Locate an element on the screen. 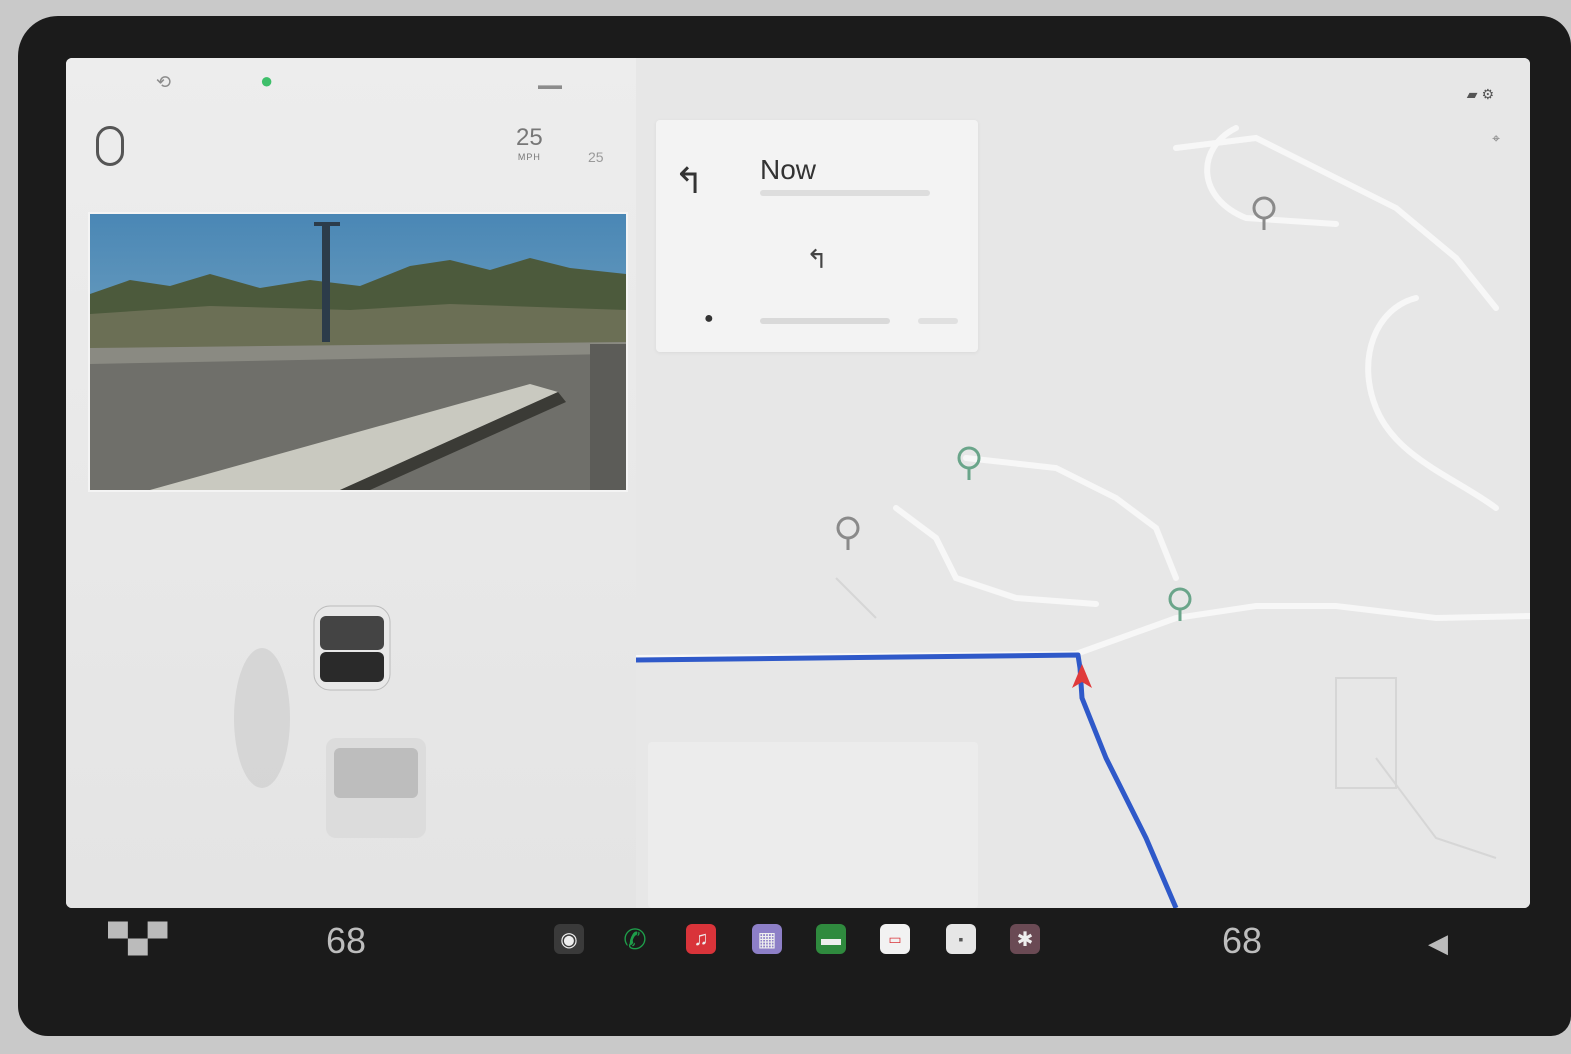 The height and width of the screenshot is (1054, 1571). map-settings-icon: ▰ ⚙ is located at coordinates (1480, 94).